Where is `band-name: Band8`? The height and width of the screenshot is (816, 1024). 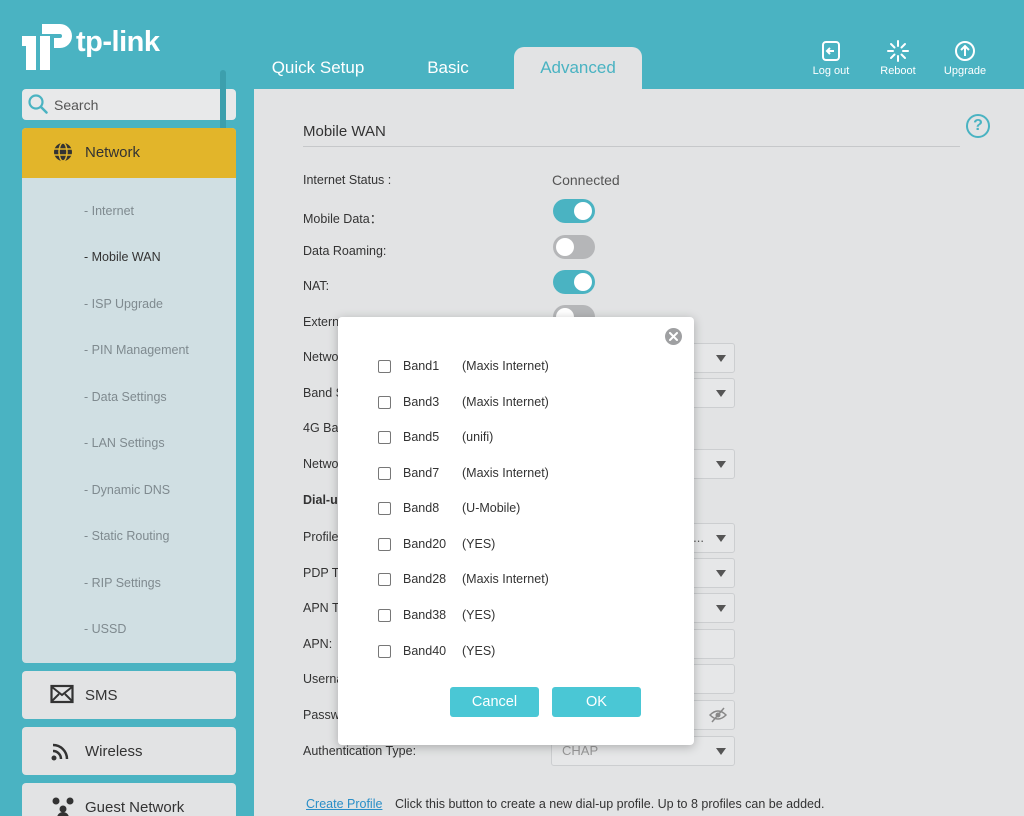 band-name: Band8 is located at coordinates (421, 508).